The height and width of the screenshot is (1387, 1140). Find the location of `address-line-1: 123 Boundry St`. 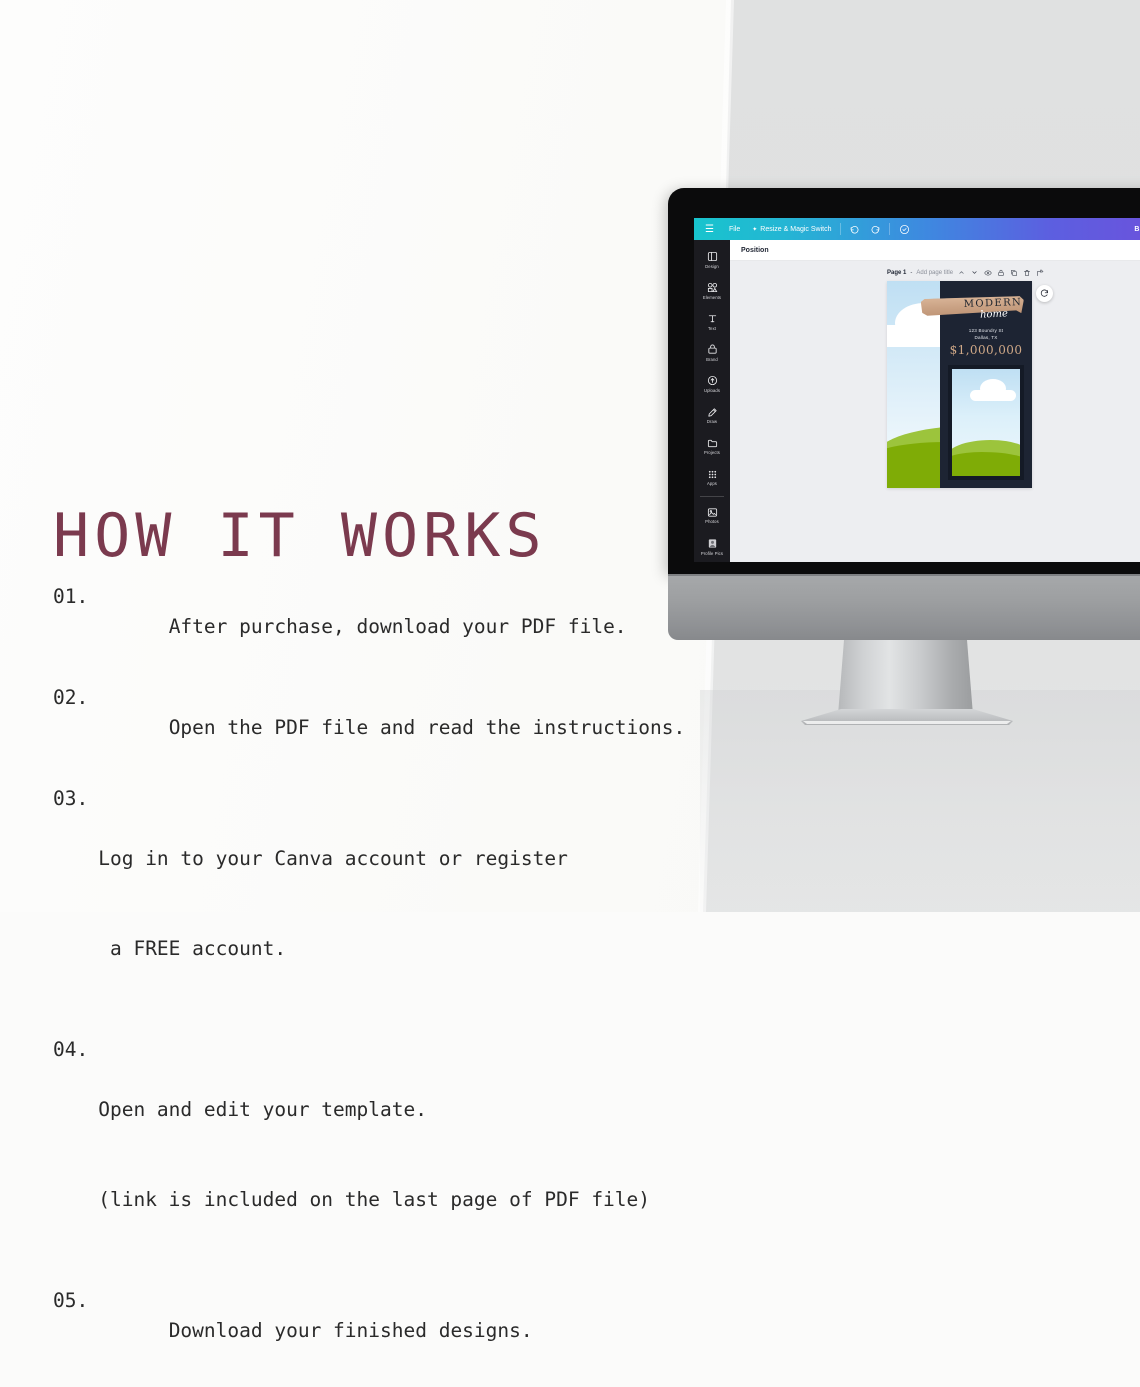

address-line-1: 123 Boundry St is located at coordinates (986, 330).